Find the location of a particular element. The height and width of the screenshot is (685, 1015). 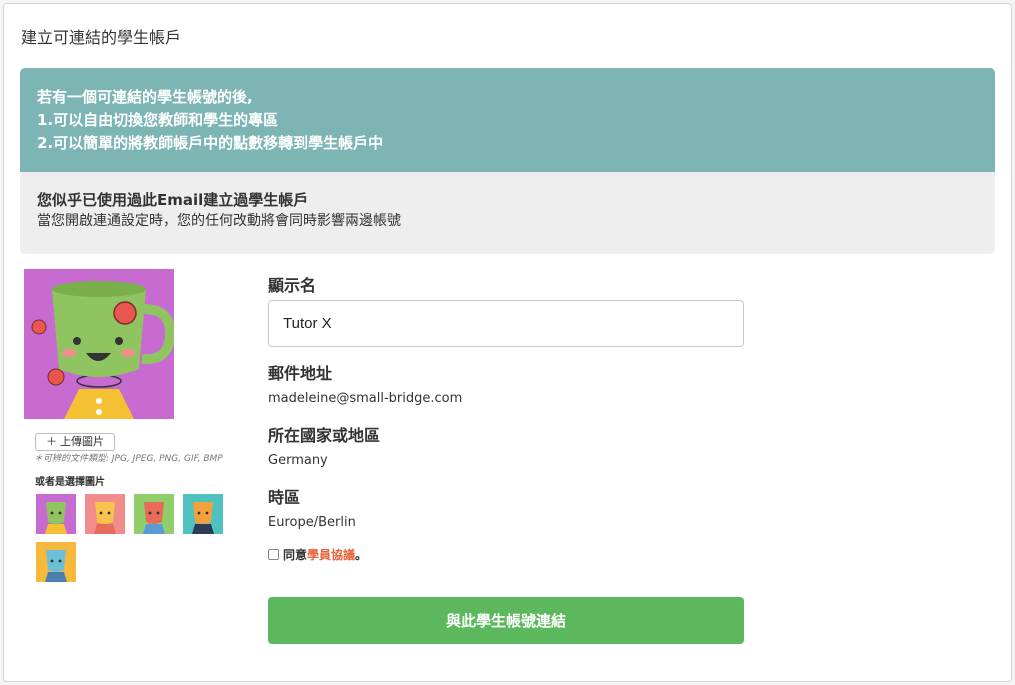

country-label: 所在國家或地區 is located at coordinates (324, 435).